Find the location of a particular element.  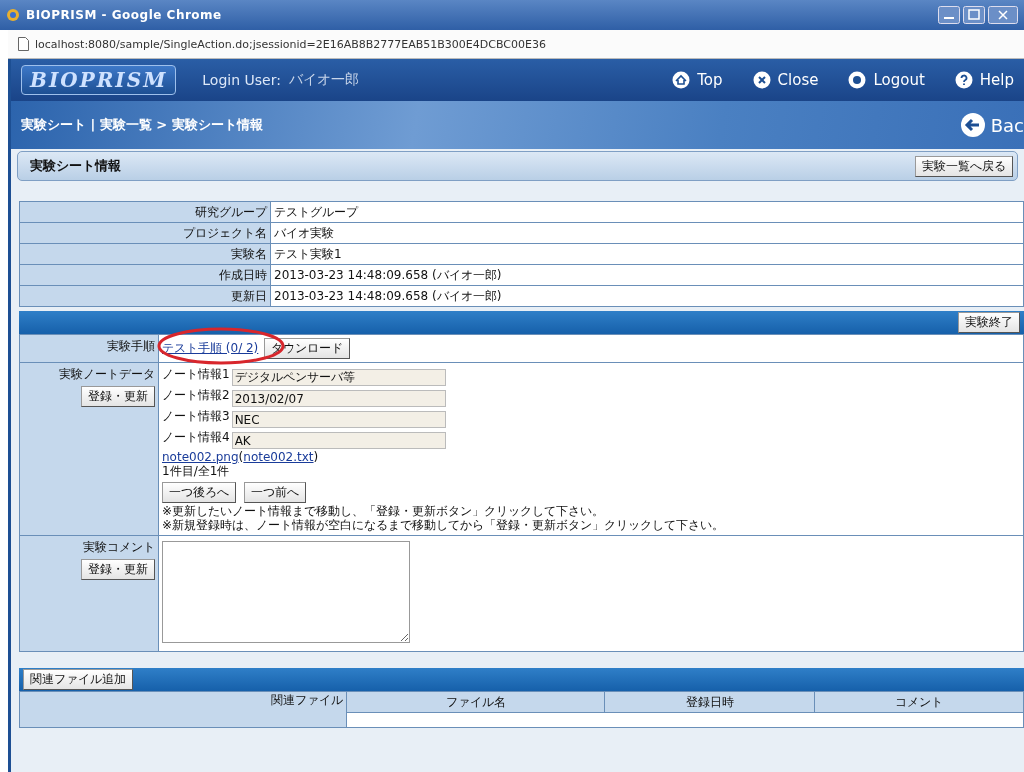

note-field-label: ノート情報4 is located at coordinates (196, 437).